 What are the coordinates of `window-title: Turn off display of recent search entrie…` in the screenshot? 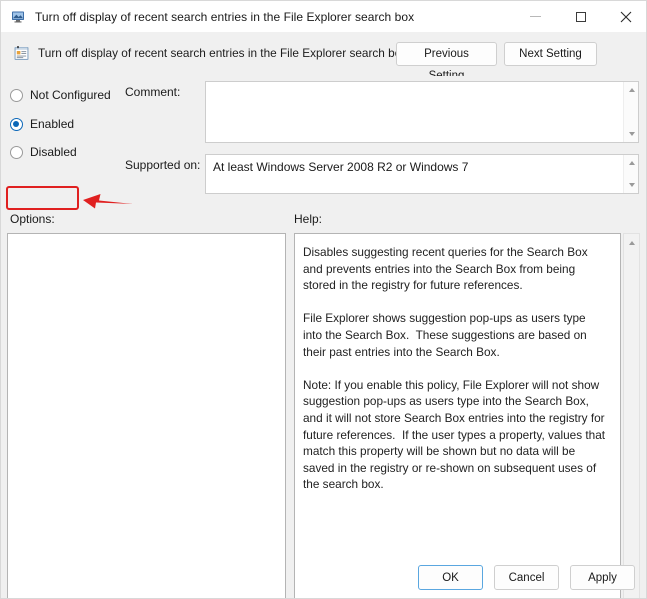 It's located at (225, 16).